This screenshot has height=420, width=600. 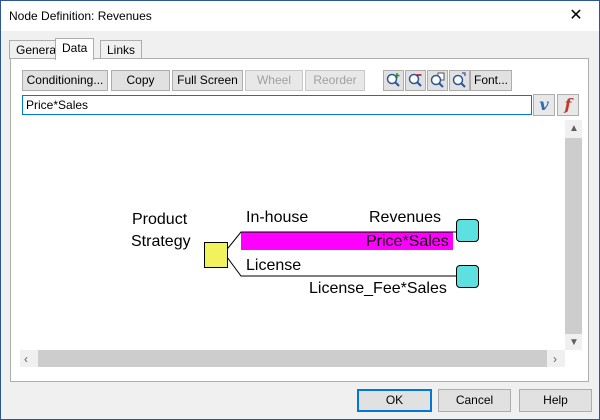 What do you see at coordinates (568, 105) in the screenshot?
I see `f-icon: f` at bounding box center [568, 105].